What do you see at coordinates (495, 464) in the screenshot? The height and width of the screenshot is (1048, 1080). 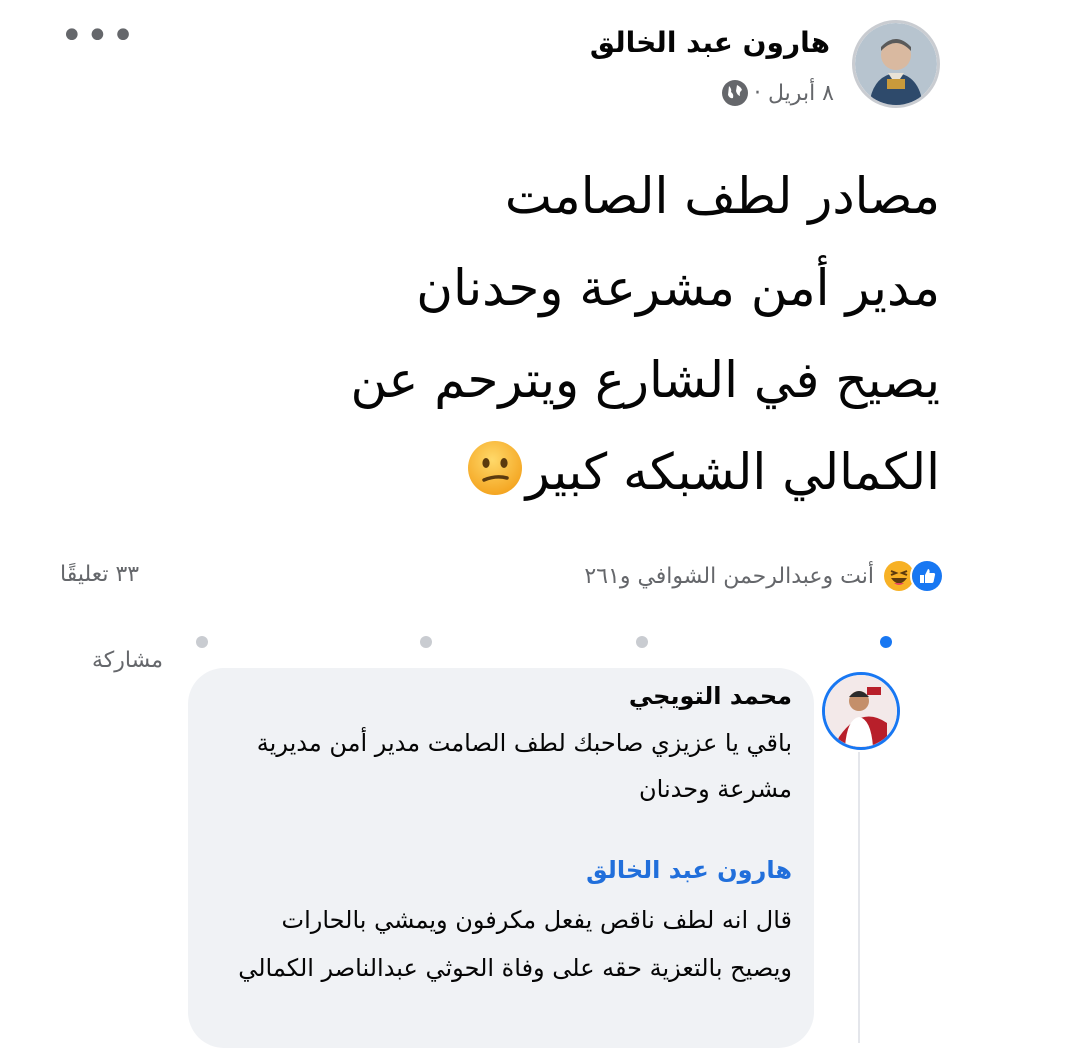 I see `confused-emoji` at bounding box center [495, 464].